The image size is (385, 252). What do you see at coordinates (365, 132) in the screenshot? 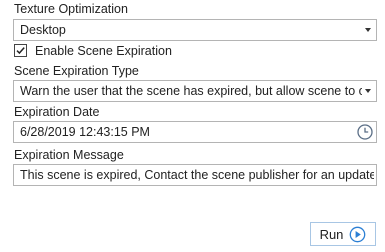
I see `clock-icon` at bounding box center [365, 132].